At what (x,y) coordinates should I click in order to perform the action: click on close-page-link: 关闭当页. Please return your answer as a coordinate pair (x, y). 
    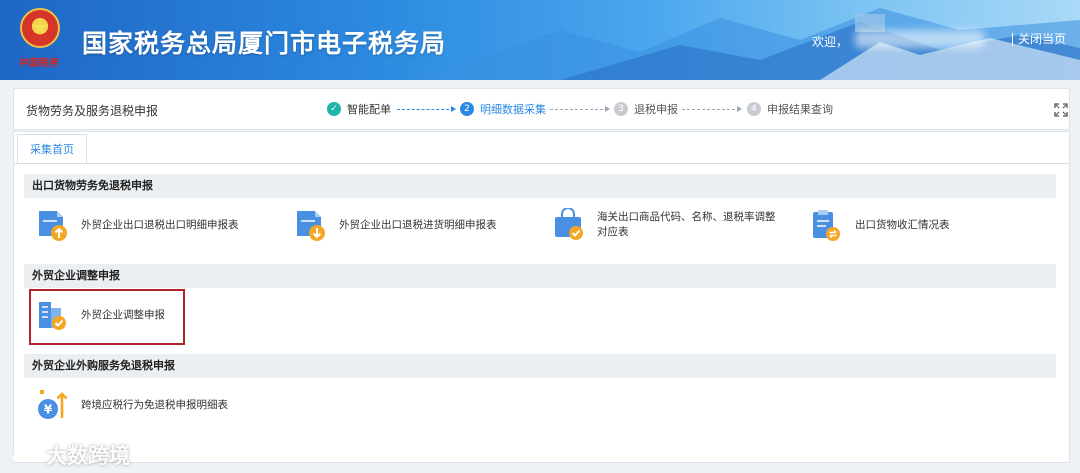
    Looking at the image, I should click on (1039, 39).